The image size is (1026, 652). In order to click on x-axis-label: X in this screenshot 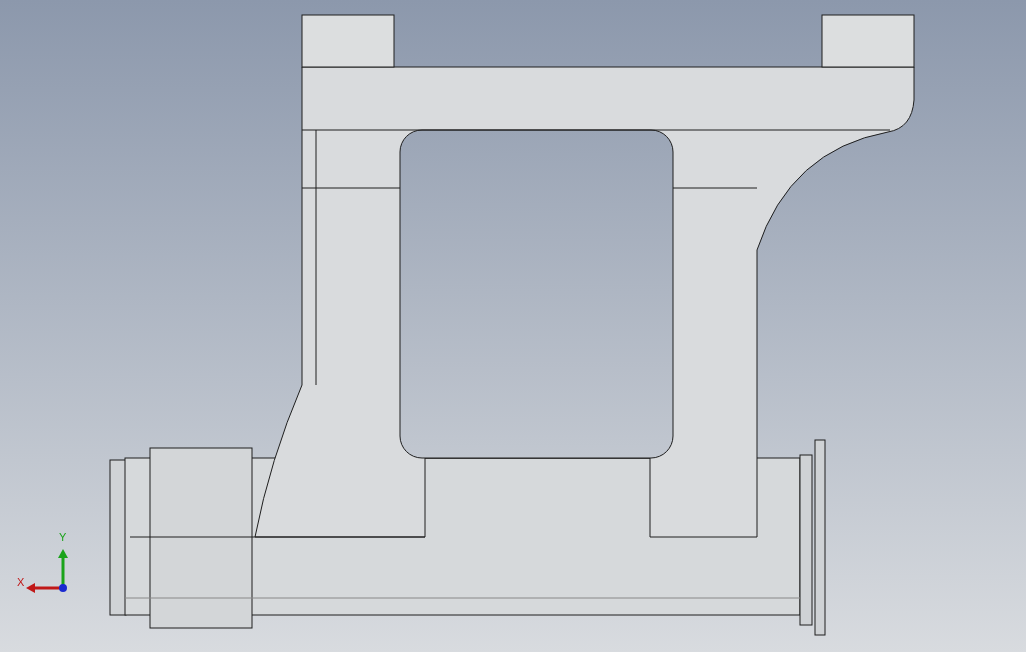, I will do `click(21, 582)`.